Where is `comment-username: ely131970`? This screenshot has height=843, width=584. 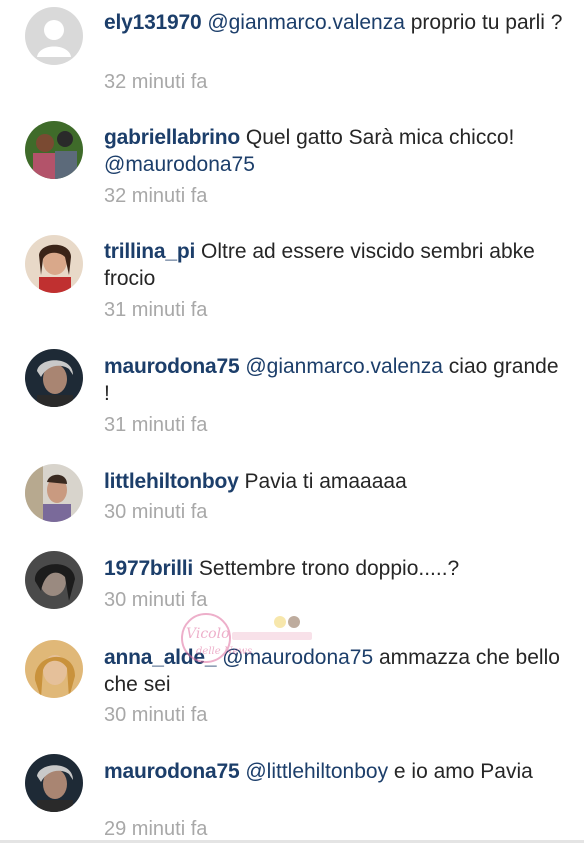 comment-username: ely131970 is located at coordinates (153, 22).